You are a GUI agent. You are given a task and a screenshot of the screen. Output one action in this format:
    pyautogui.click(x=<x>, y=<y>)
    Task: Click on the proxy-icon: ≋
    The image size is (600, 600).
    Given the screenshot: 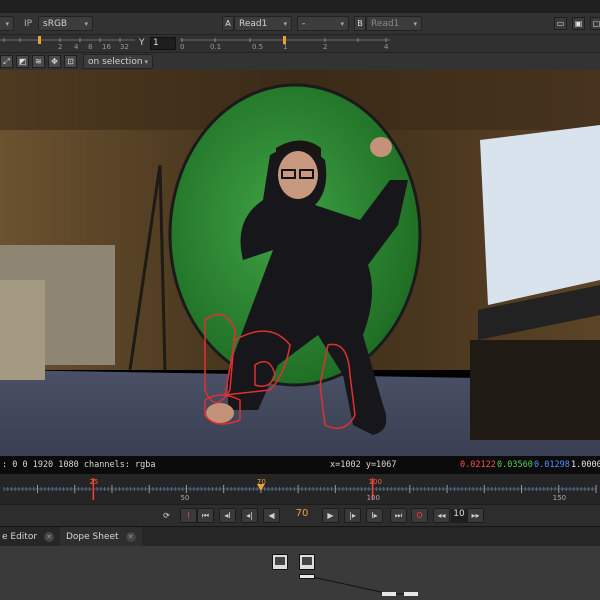 What is the action you would take?
    pyautogui.click(x=38, y=61)
    